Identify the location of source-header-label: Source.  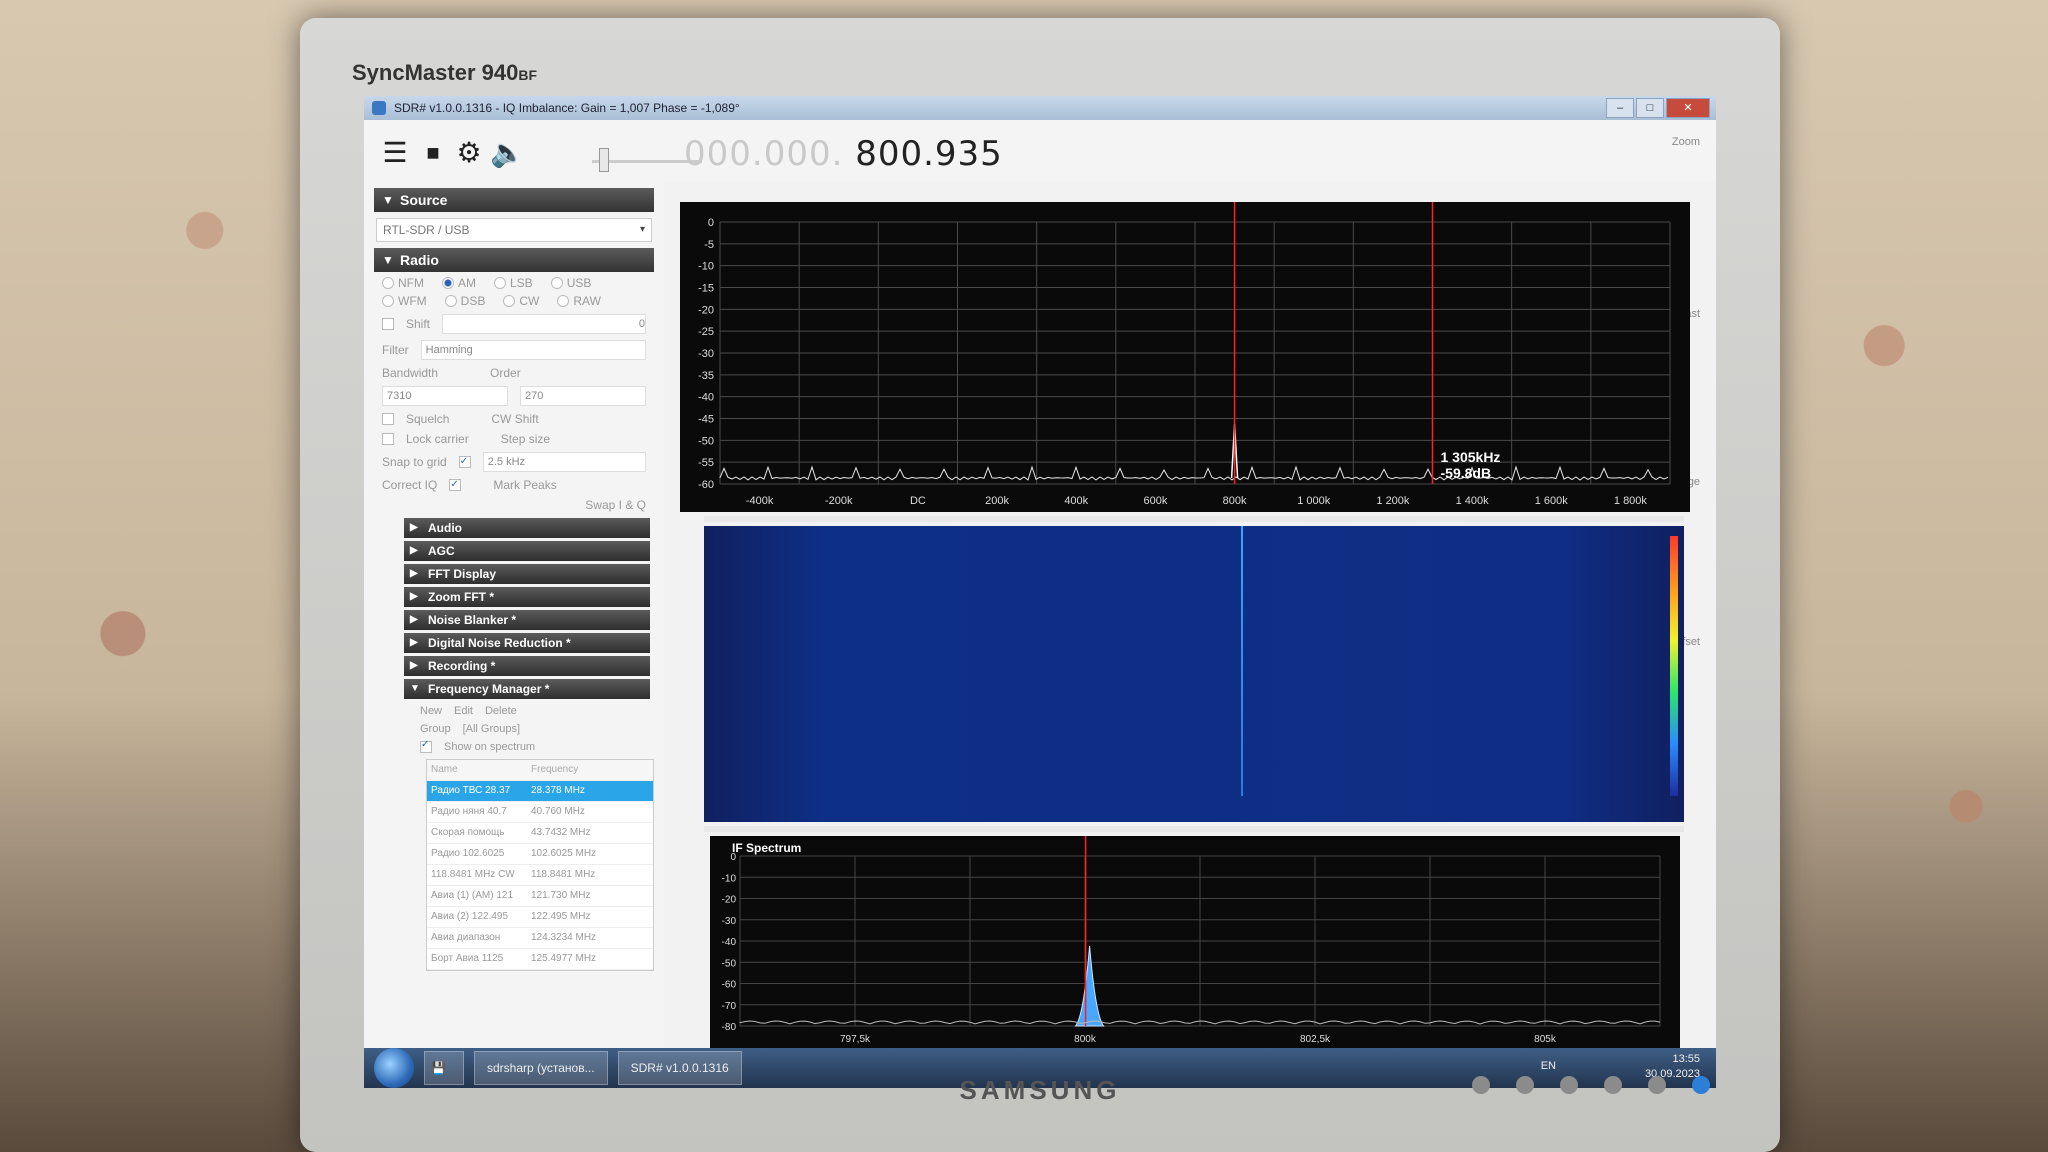
(424, 200).